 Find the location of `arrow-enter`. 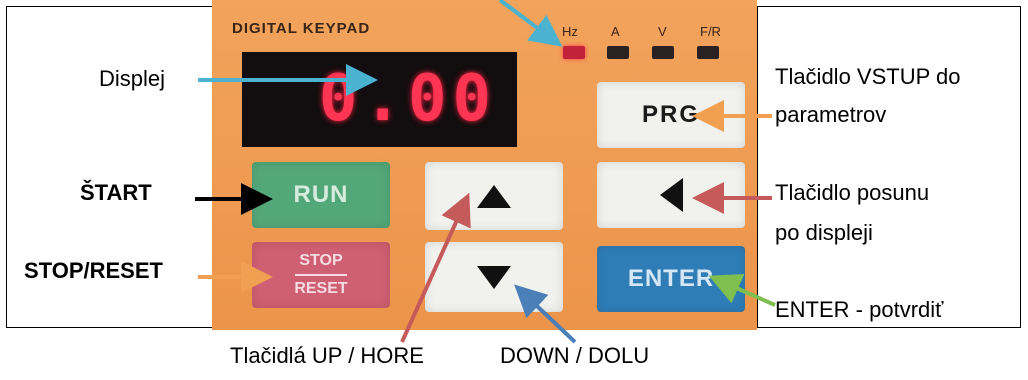

arrow-enter is located at coordinates (742, 290).